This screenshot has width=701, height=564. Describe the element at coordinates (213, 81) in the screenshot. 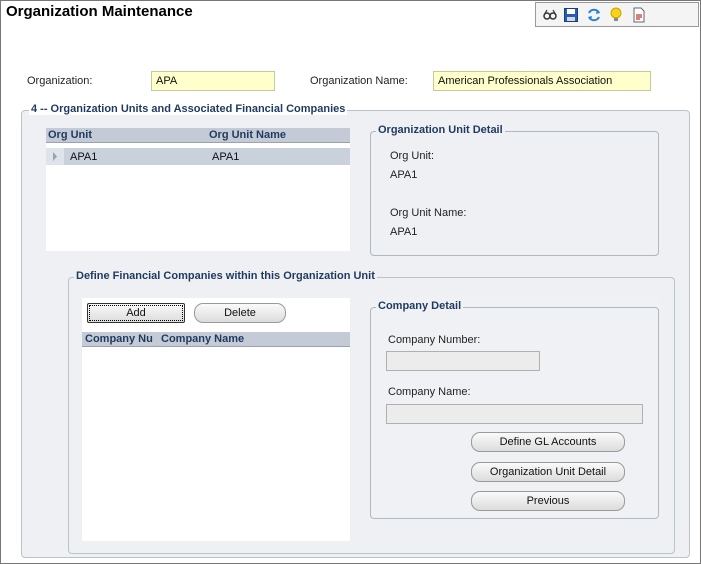

I see `organization-field: APA` at that location.